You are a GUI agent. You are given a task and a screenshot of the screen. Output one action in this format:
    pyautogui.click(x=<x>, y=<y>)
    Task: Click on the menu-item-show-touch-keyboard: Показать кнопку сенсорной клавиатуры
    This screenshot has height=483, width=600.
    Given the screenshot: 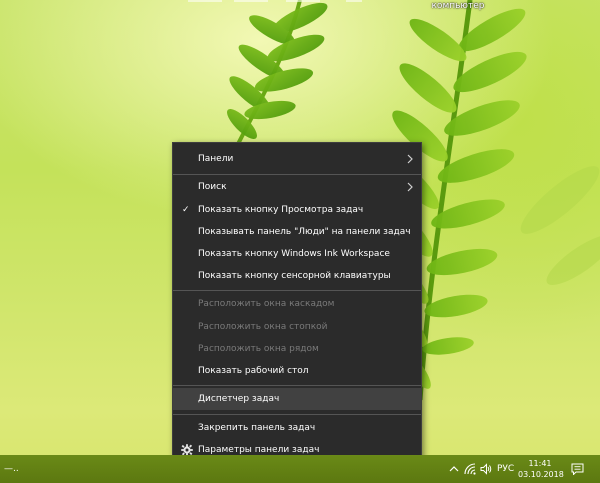 What is the action you would take?
    pyautogui.click(x=297, y=276)
    